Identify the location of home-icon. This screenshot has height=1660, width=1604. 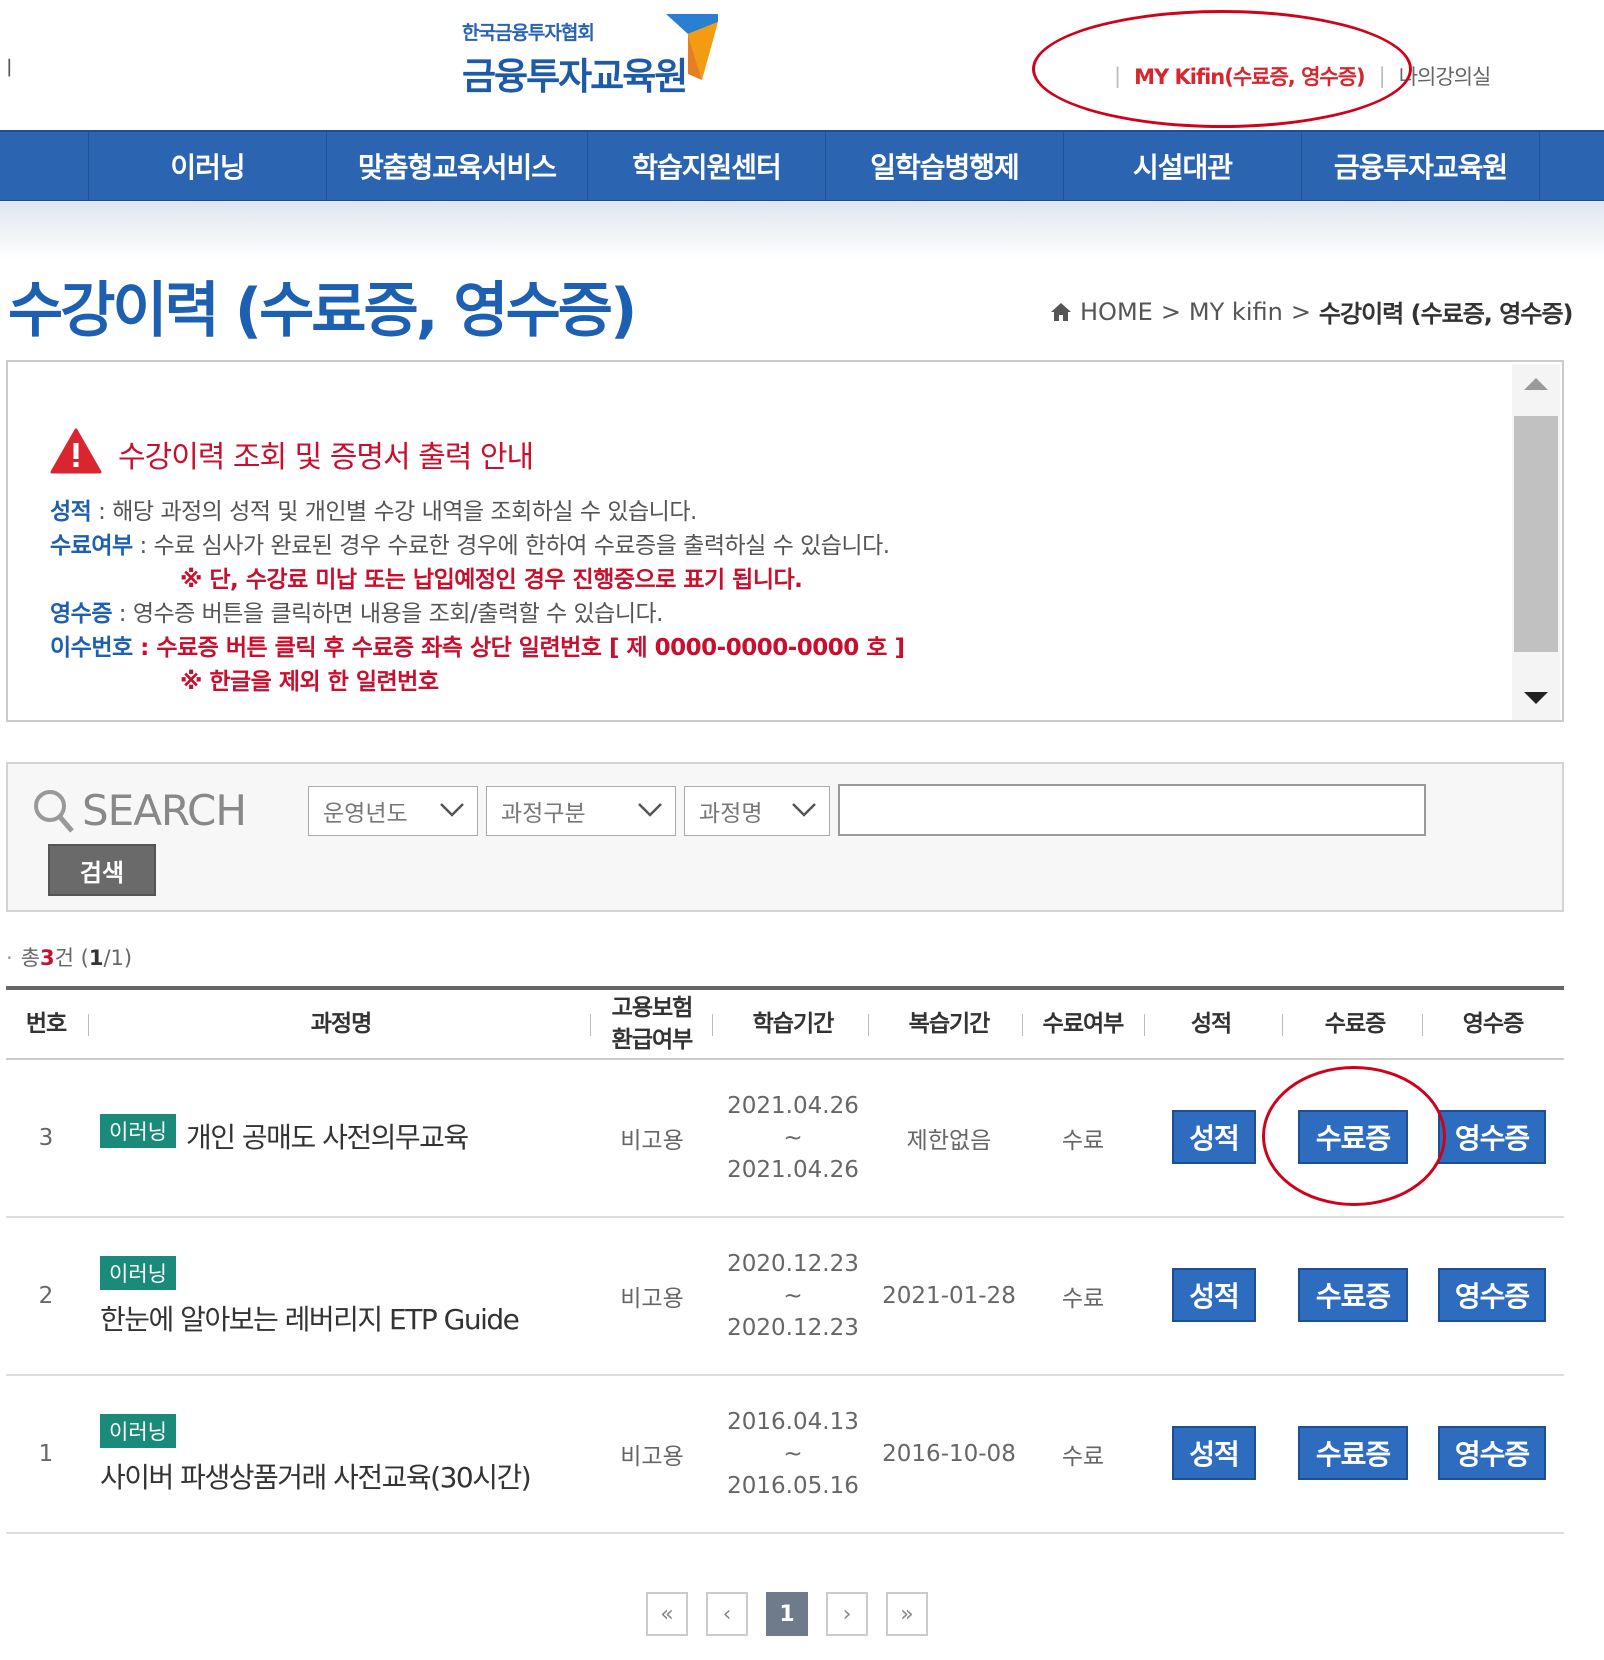
(1061, 312).